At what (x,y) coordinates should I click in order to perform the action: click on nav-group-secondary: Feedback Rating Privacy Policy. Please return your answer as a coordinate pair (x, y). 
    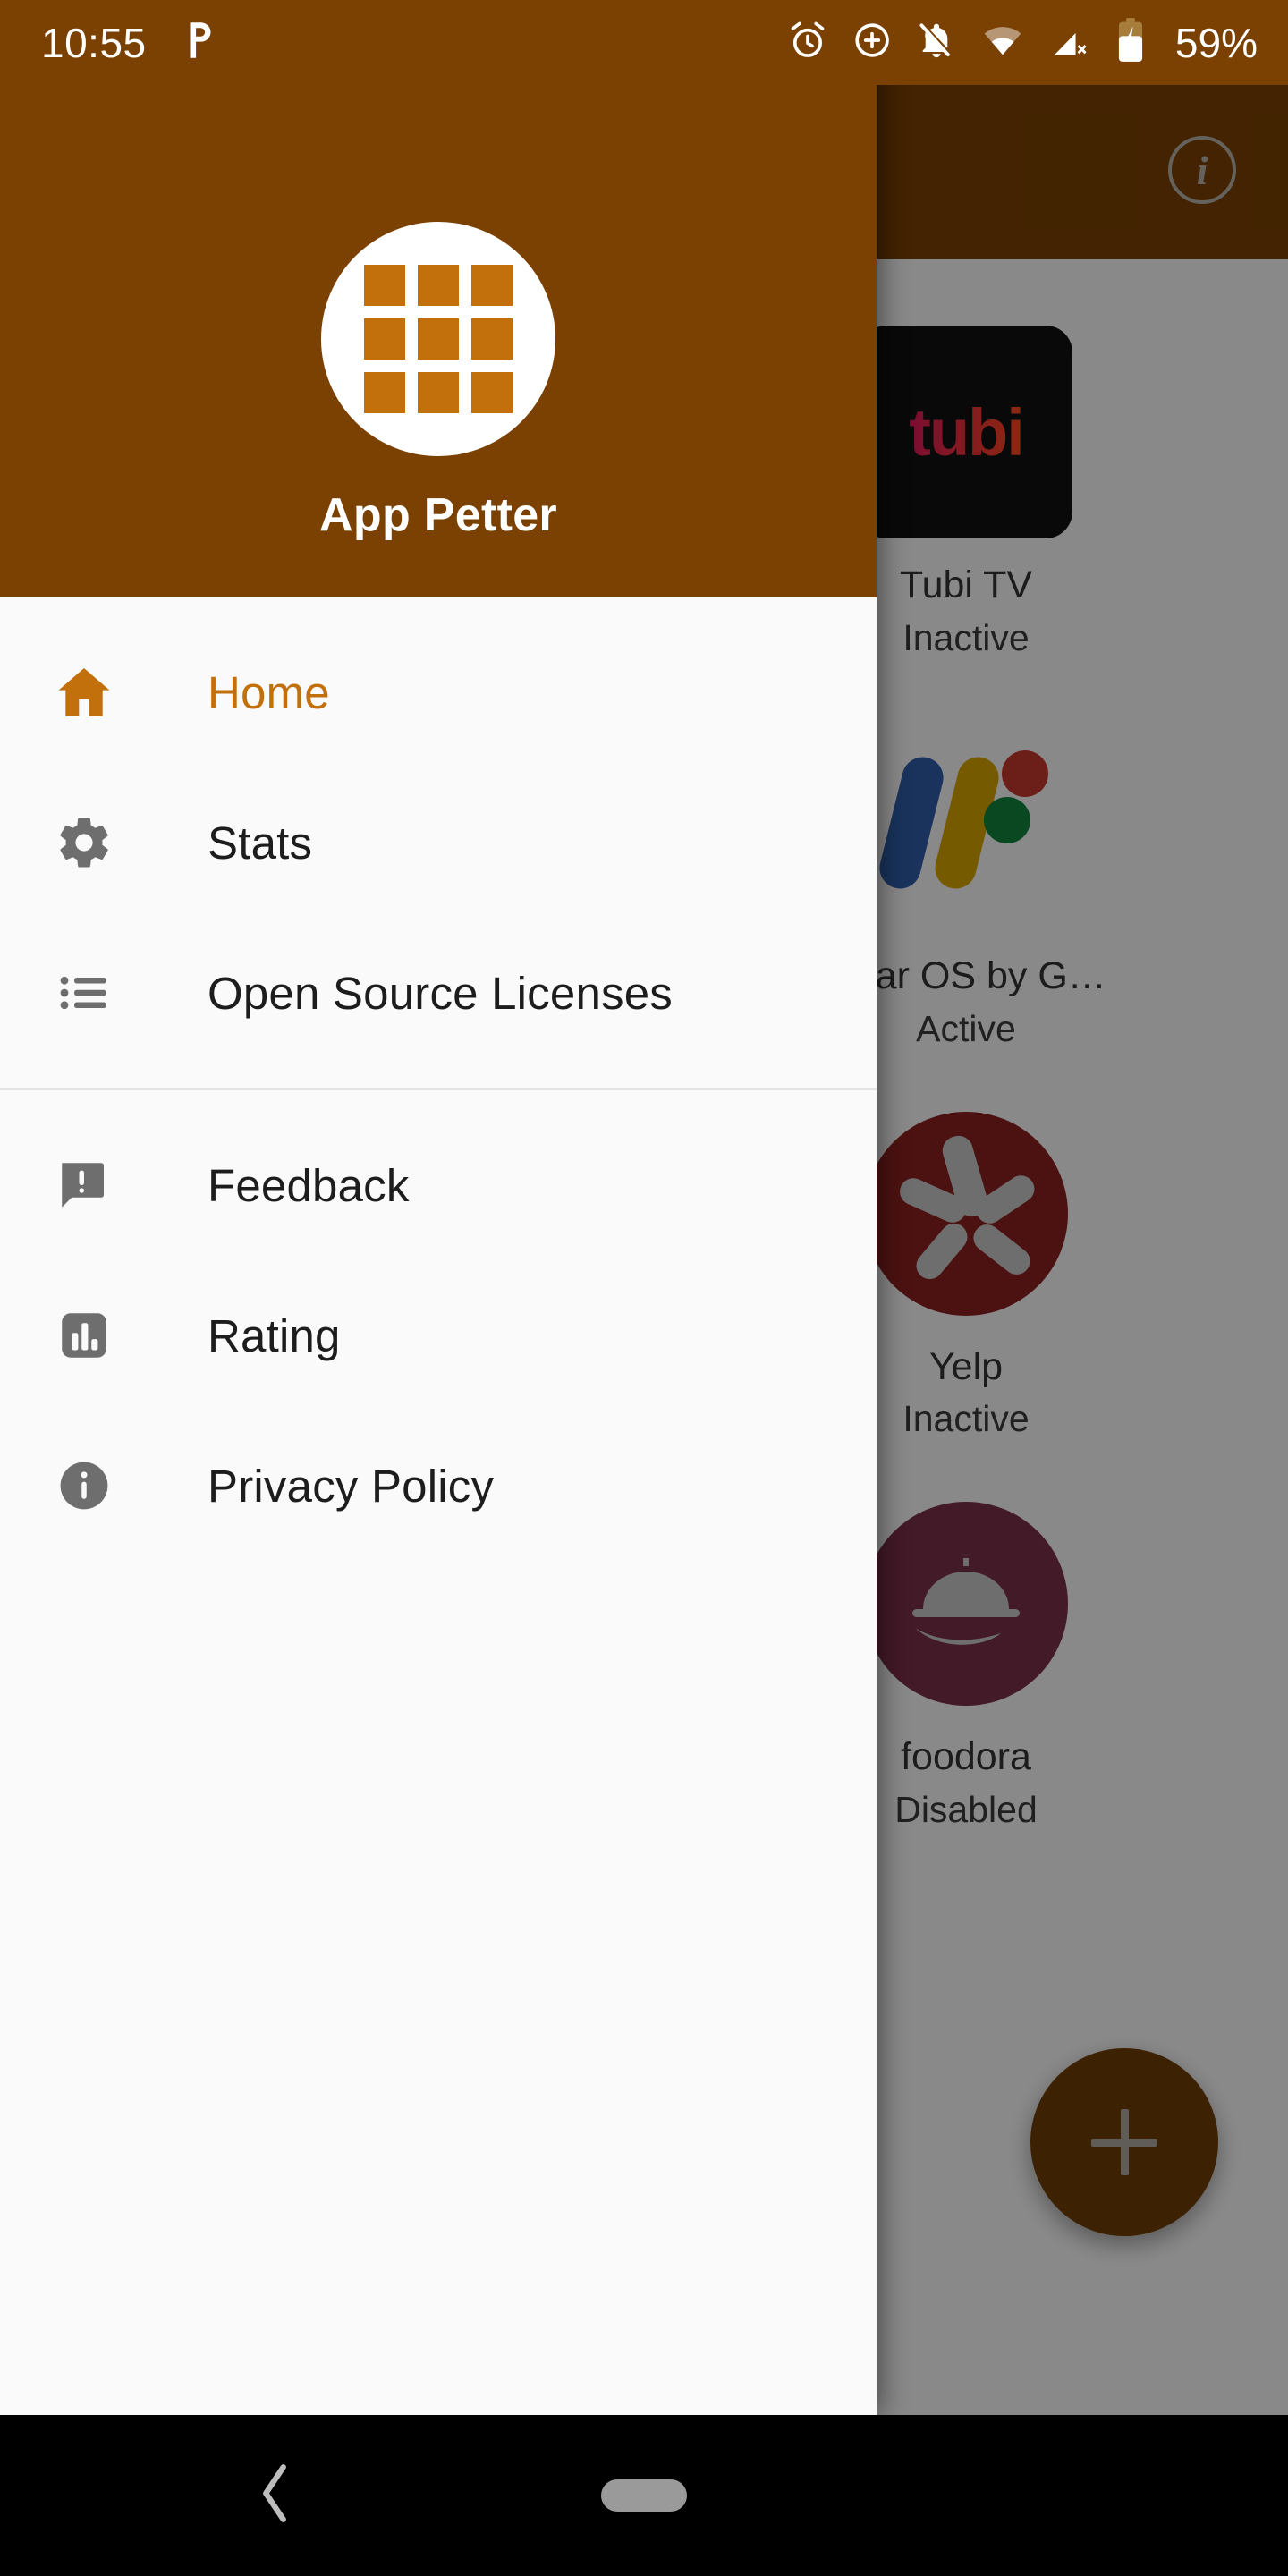
    Looking at the image, I should click on (438, 1331).